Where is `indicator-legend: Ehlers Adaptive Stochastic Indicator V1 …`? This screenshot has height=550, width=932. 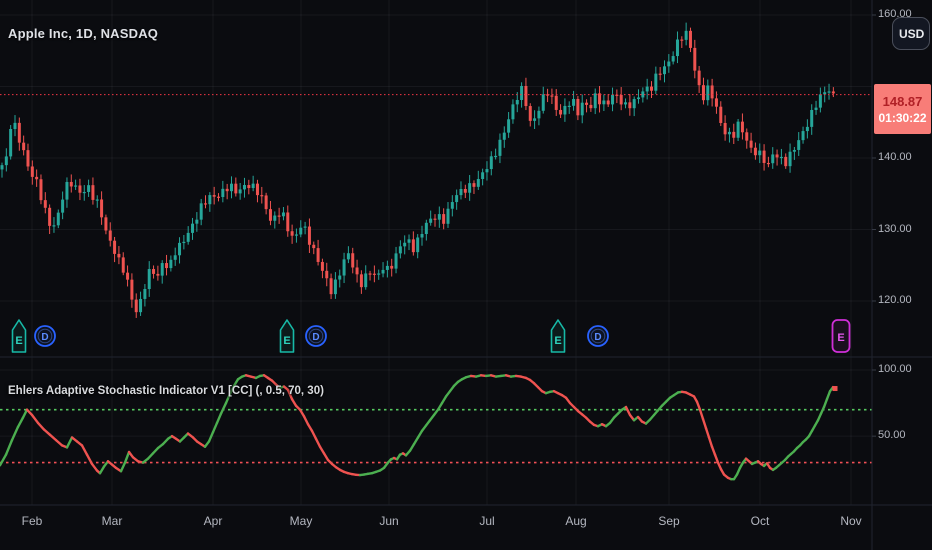 indicator-legend: Ehlers Adaptive Stochastic Indicator V1 … is located at coordinates (166, 391).